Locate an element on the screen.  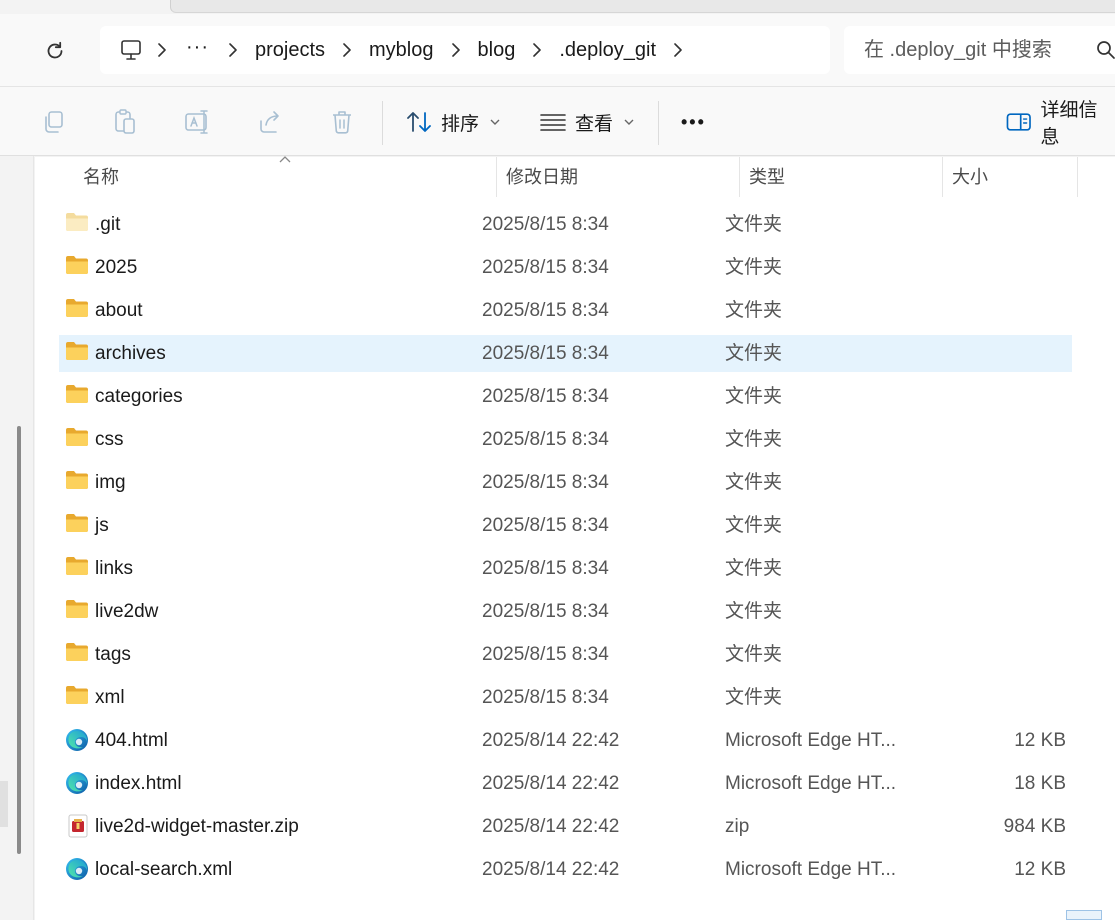
folder-light-icon is located at coordinates (78, 224).